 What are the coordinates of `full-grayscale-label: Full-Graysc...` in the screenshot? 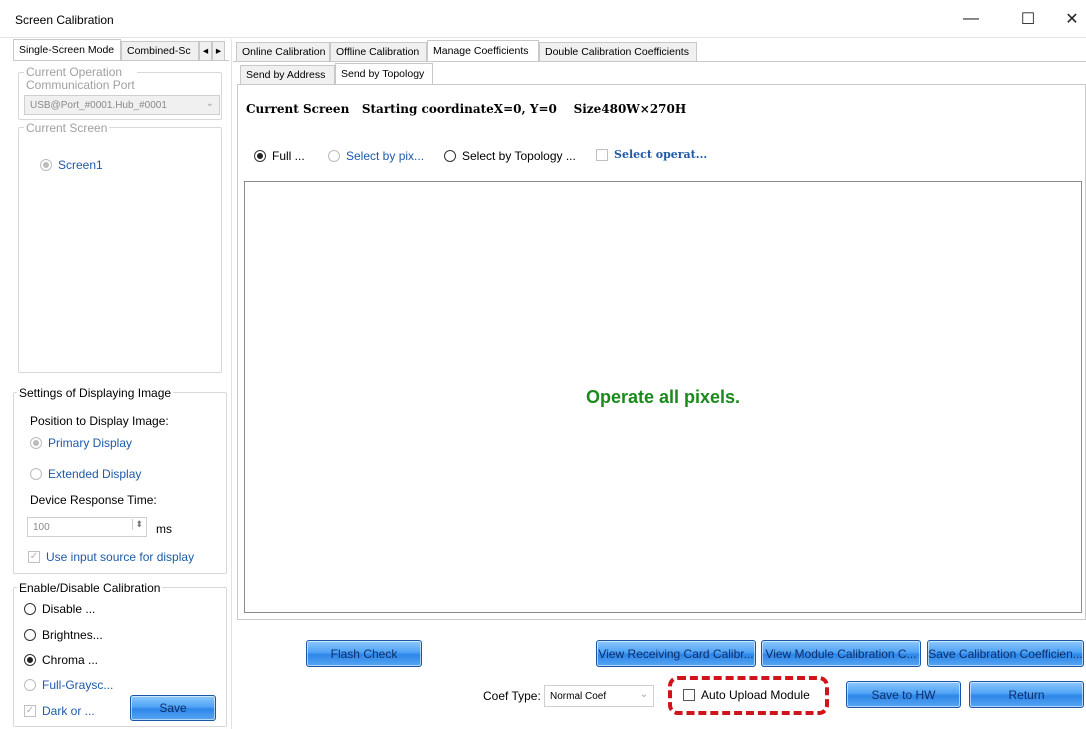 It's located at (78, 685).